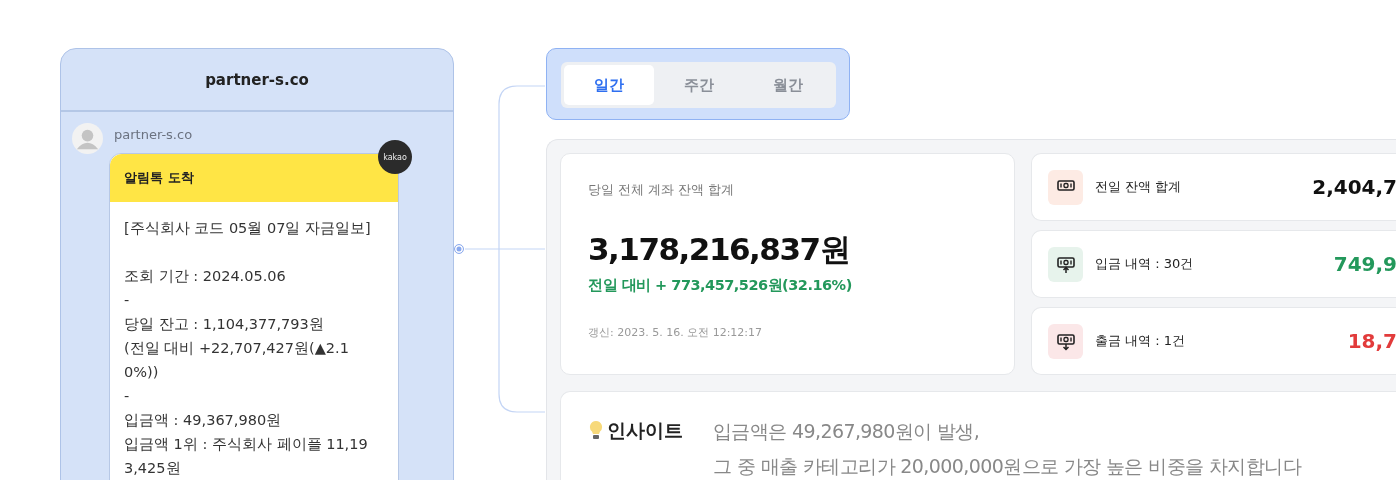  What do you see at coordinates (1007, 466) in the screenshot?
I see `insight-text: 그 중 매출 카테고리가 20,000,000원으로 가장 높은 비중을 차지합니다` at bounding box center [1007, 466].